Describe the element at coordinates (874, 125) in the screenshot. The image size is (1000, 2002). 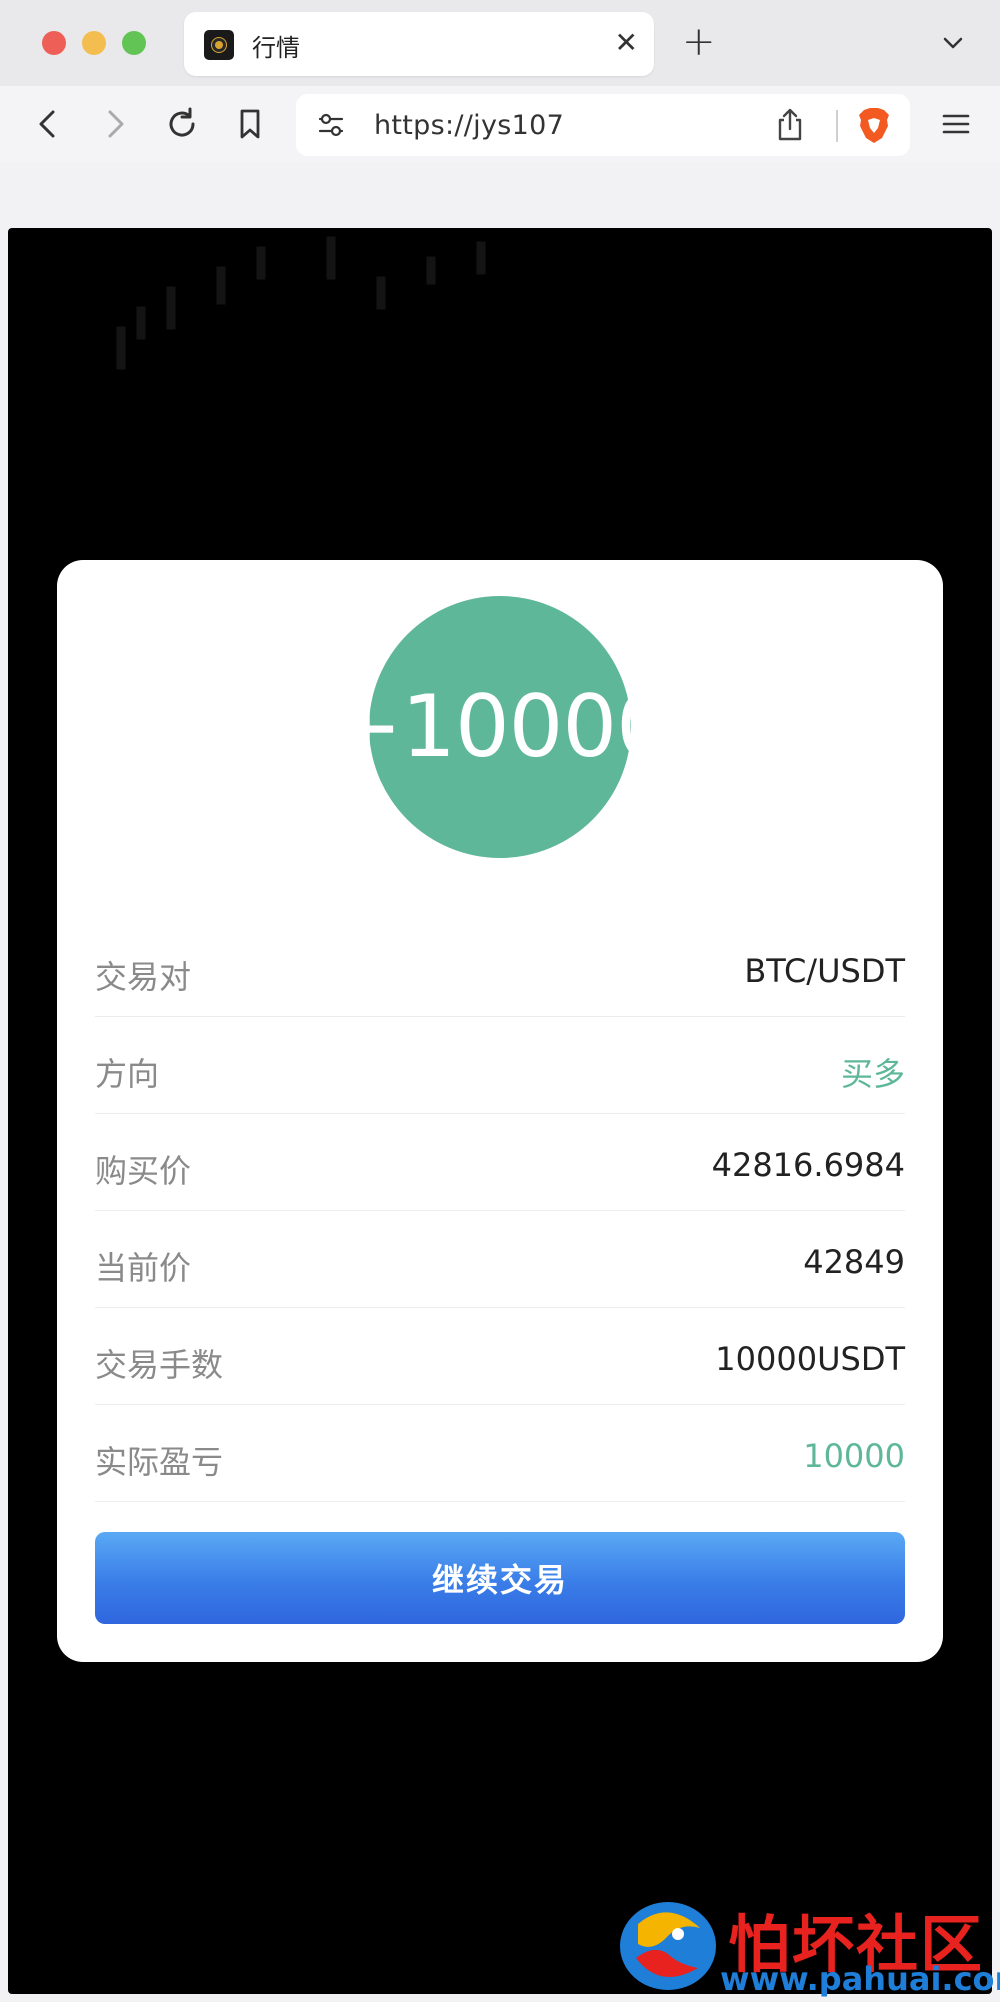
I see `brave-shields-icon` at that location.